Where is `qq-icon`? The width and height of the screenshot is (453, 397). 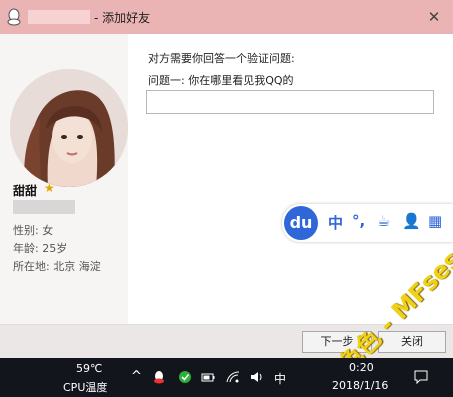 qq-icon is located at coordinates (14, 17).